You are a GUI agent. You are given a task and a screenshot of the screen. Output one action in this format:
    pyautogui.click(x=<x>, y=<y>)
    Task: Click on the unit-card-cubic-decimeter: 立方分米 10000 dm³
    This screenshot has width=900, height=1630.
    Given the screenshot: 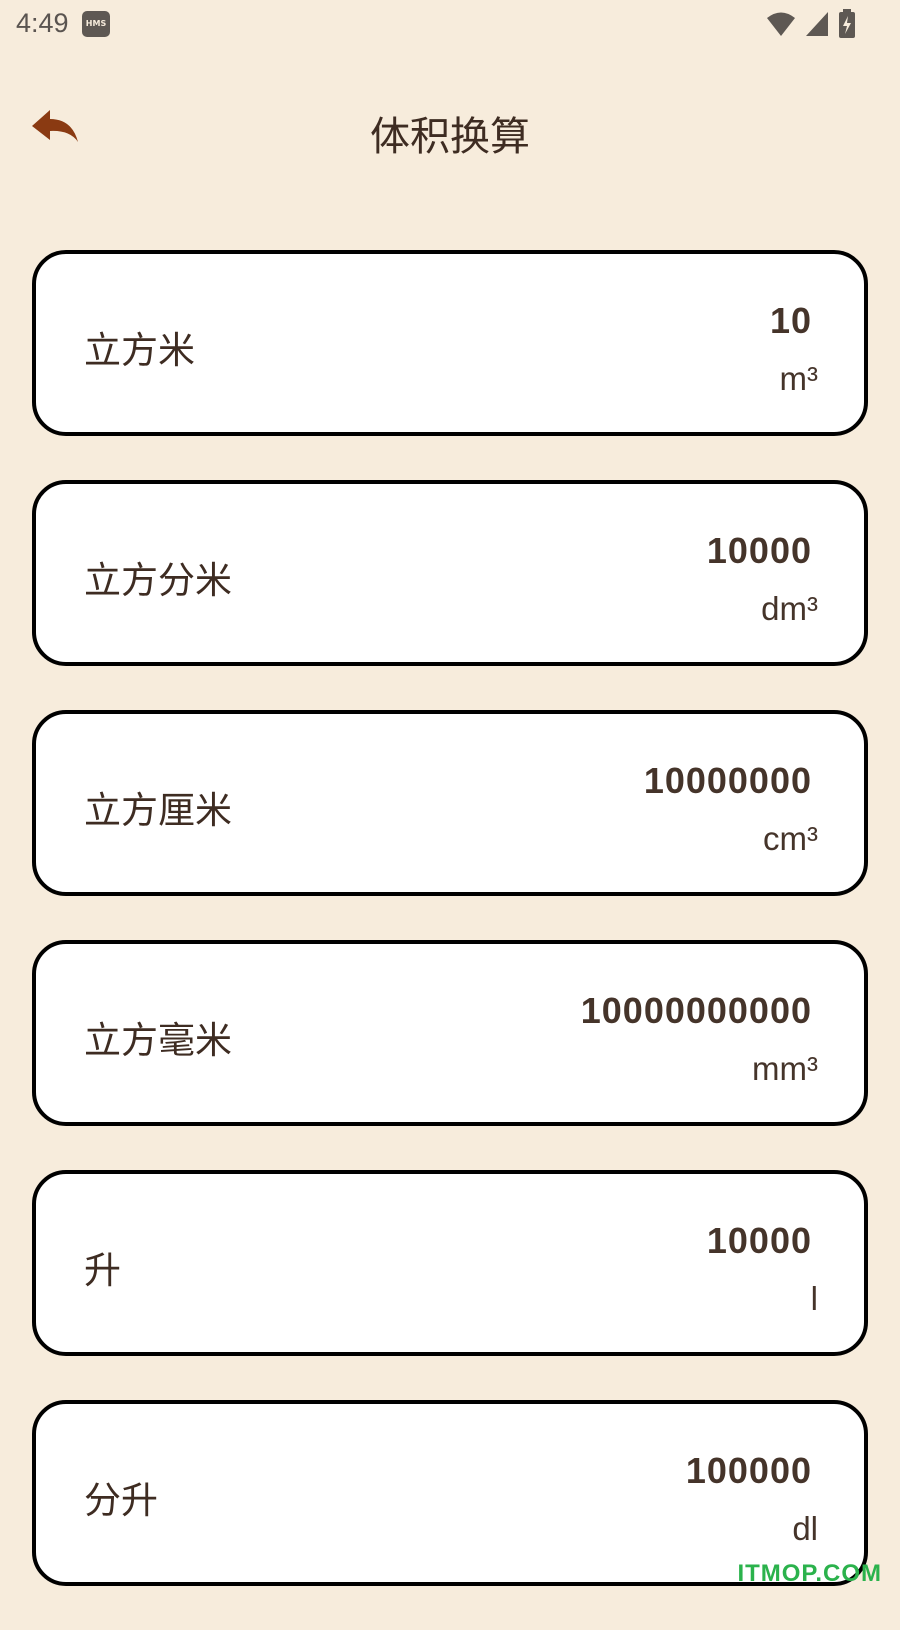 What is the action you would take?
    pyautogui.click(x=450, y=573)
    